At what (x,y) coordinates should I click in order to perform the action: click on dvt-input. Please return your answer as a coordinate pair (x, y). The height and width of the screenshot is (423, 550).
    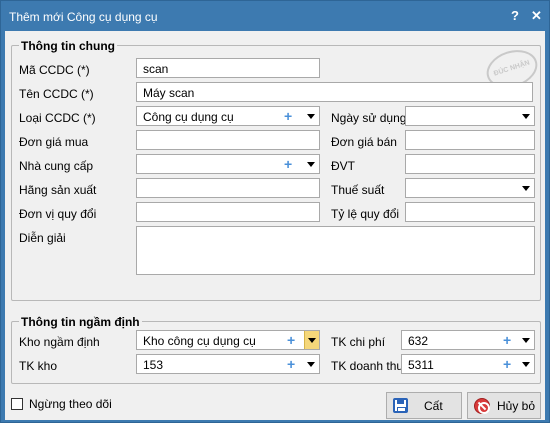
    Looking at the image, I should click on (470, 164).